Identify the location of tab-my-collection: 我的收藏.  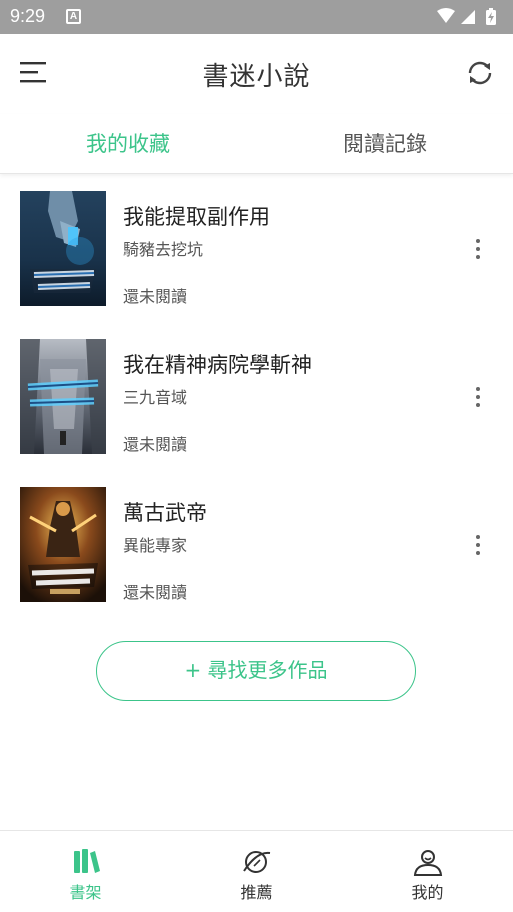
(128, 143).